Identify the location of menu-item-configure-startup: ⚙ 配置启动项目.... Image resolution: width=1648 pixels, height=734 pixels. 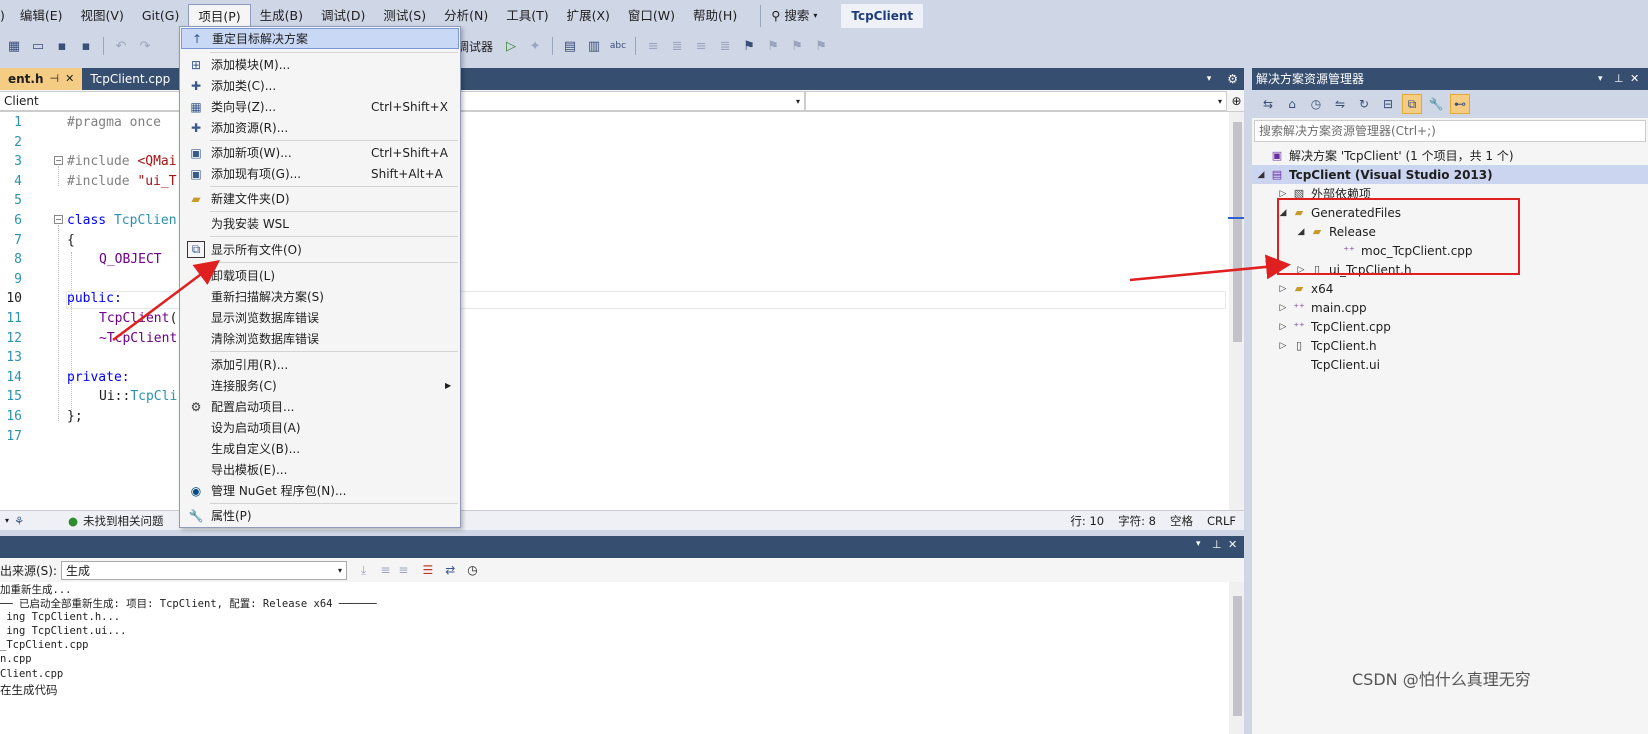
(320, 406).